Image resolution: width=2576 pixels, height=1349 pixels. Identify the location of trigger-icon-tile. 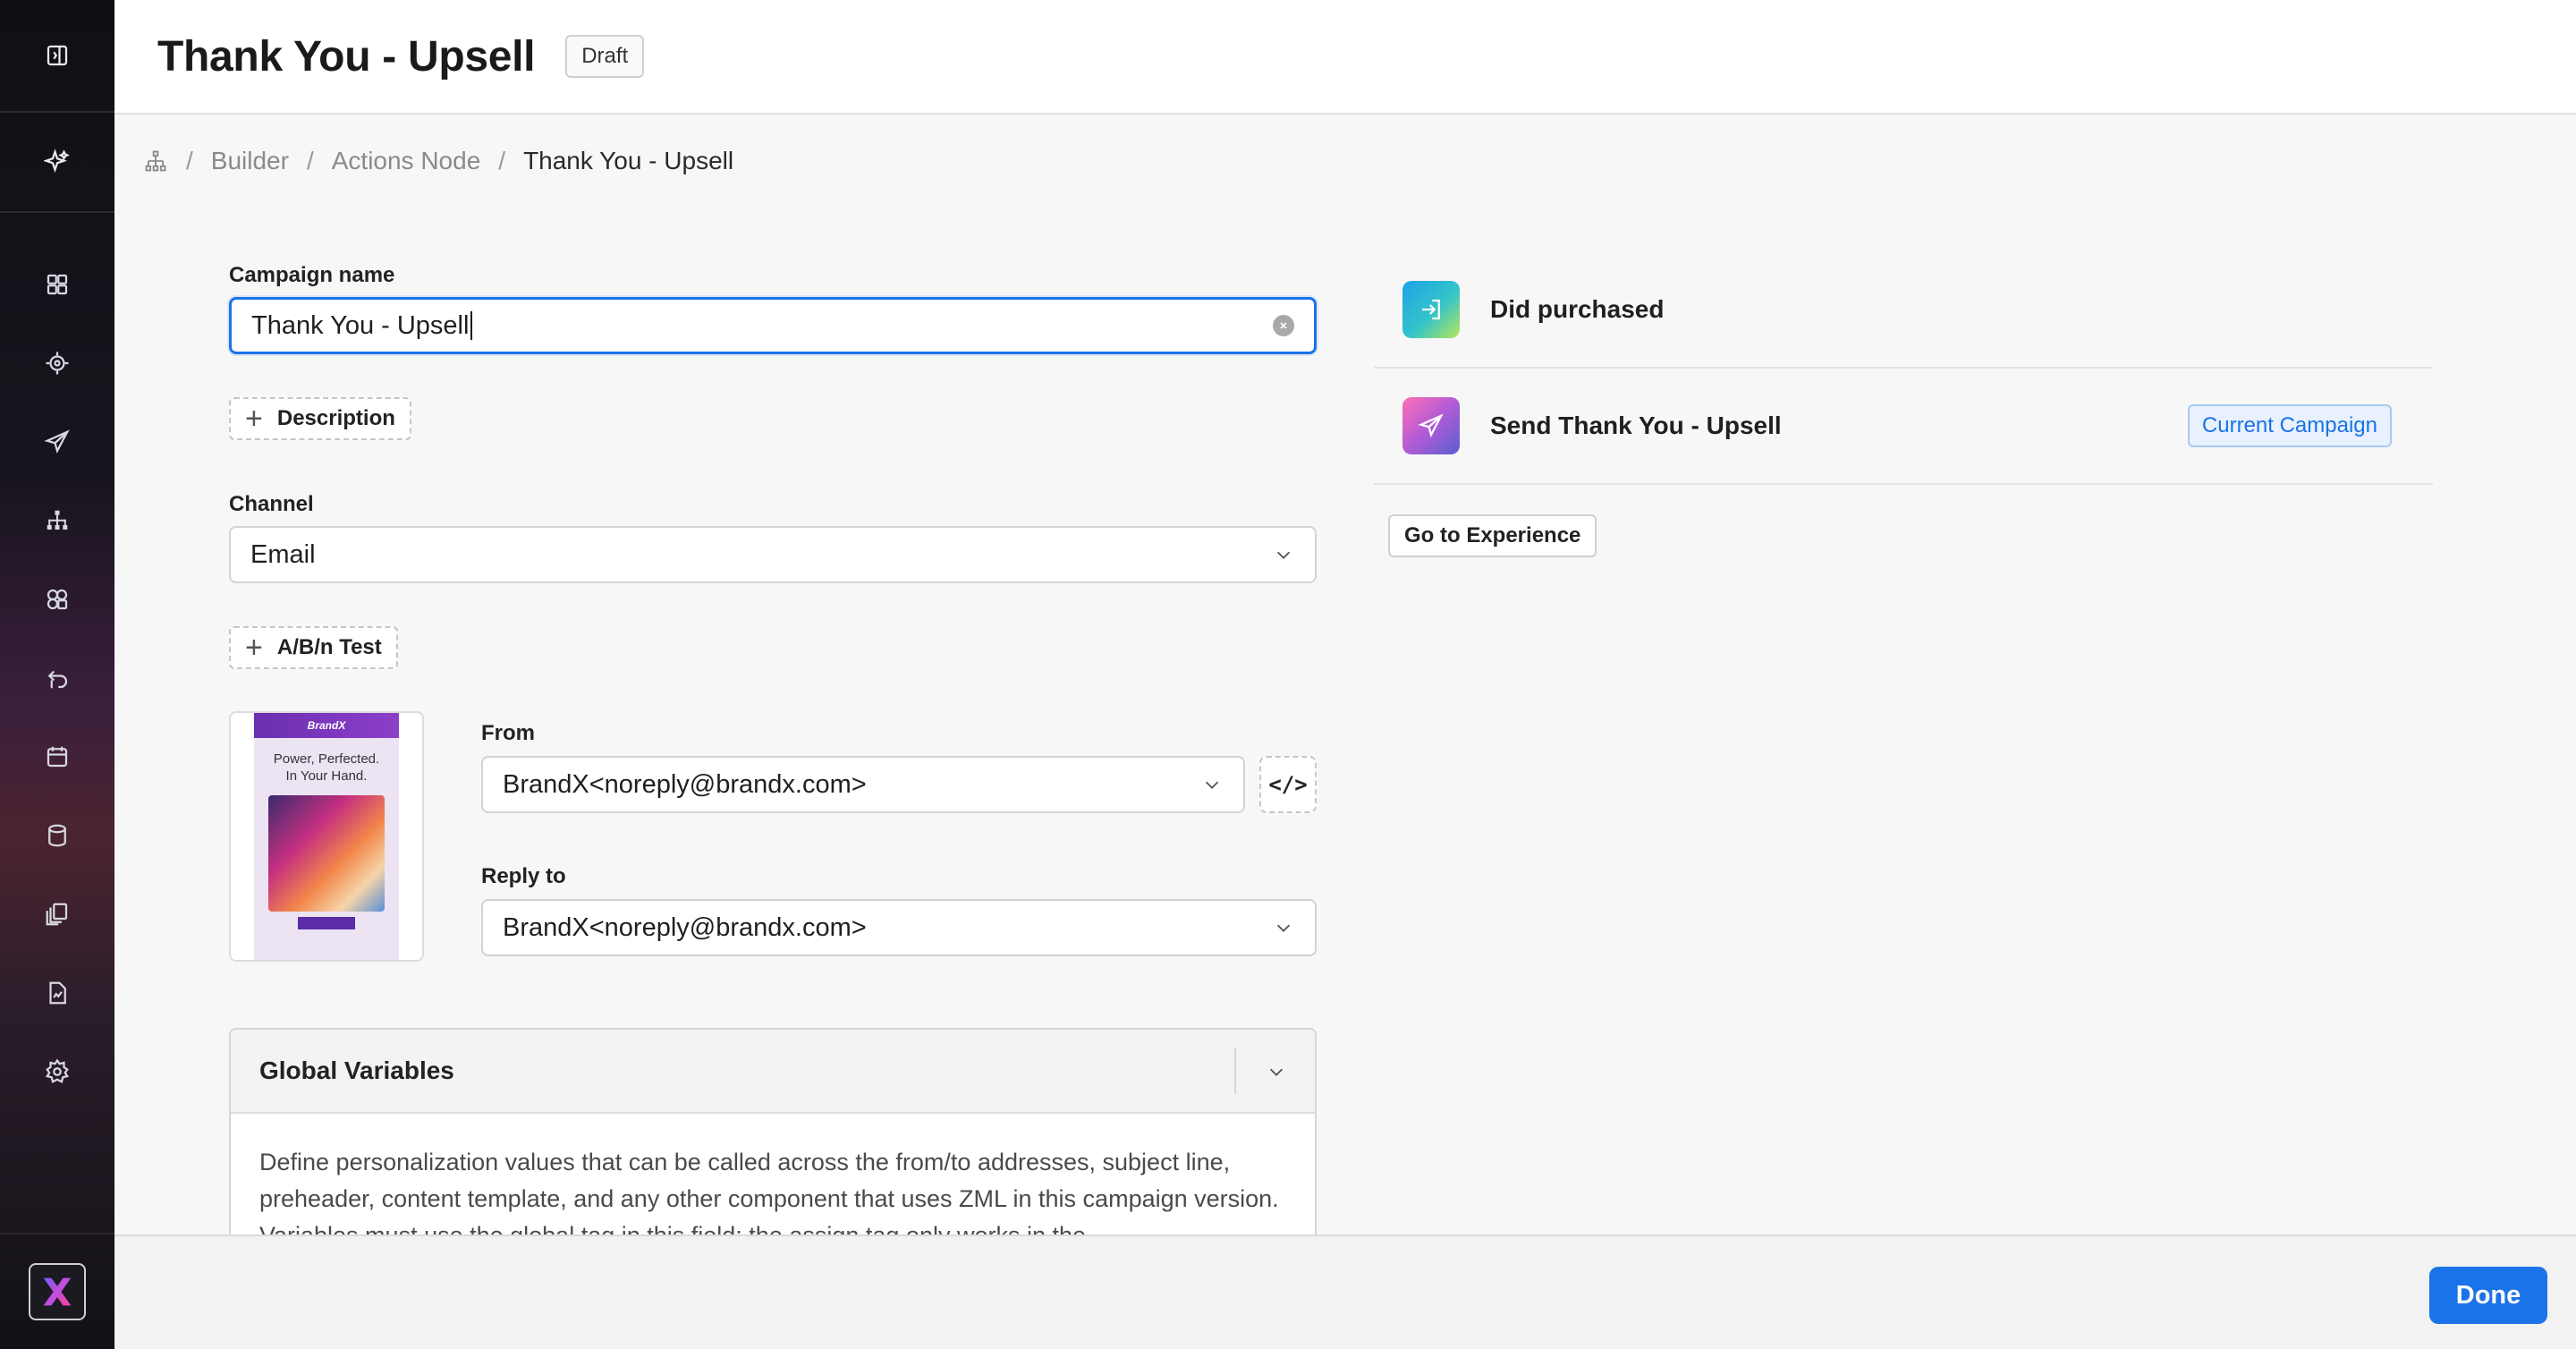
(1431, 309).